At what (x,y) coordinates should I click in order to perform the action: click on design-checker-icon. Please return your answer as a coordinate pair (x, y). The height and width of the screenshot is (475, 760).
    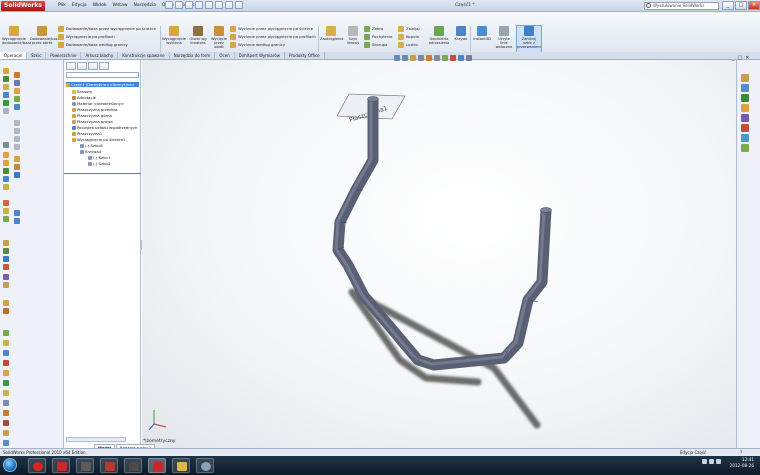
    Looking at the image, I should click on (6, 413).